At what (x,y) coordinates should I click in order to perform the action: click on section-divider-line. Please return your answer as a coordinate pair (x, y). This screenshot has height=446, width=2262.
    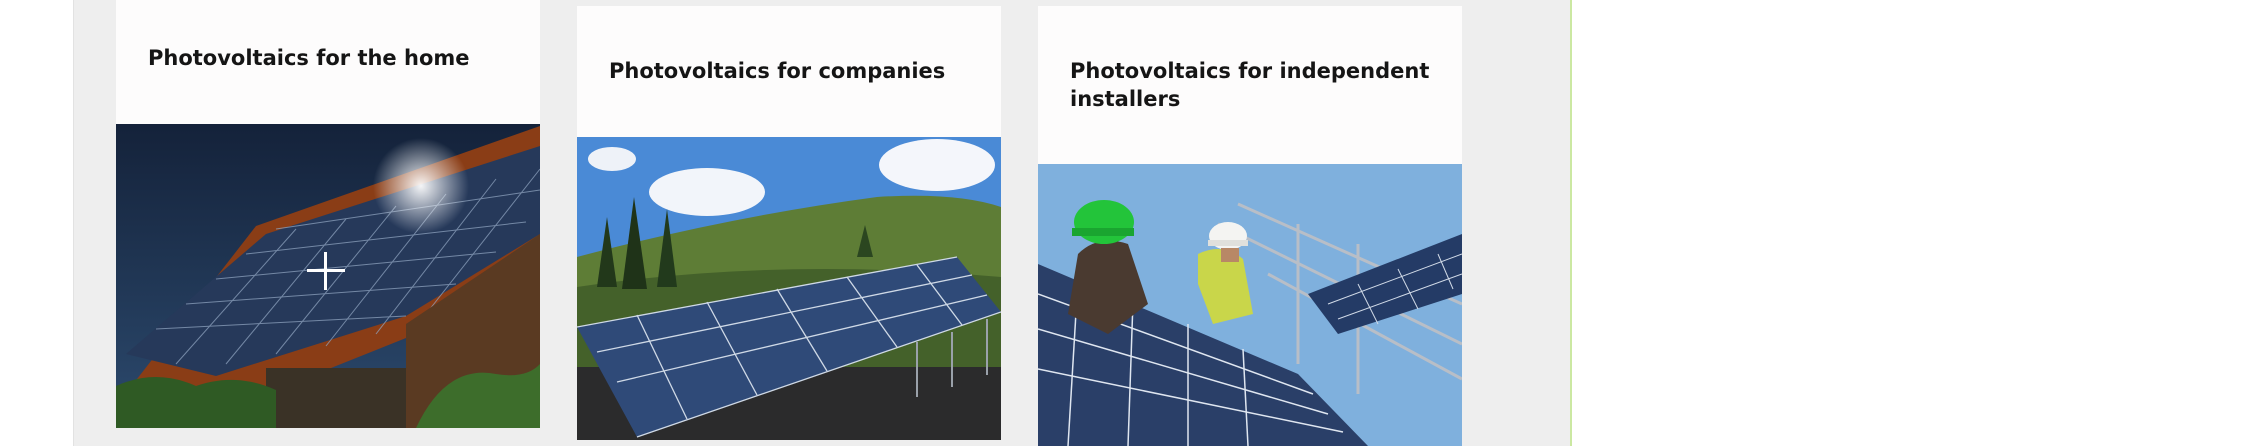
    Looking at the image, I should click on (1571, 223).